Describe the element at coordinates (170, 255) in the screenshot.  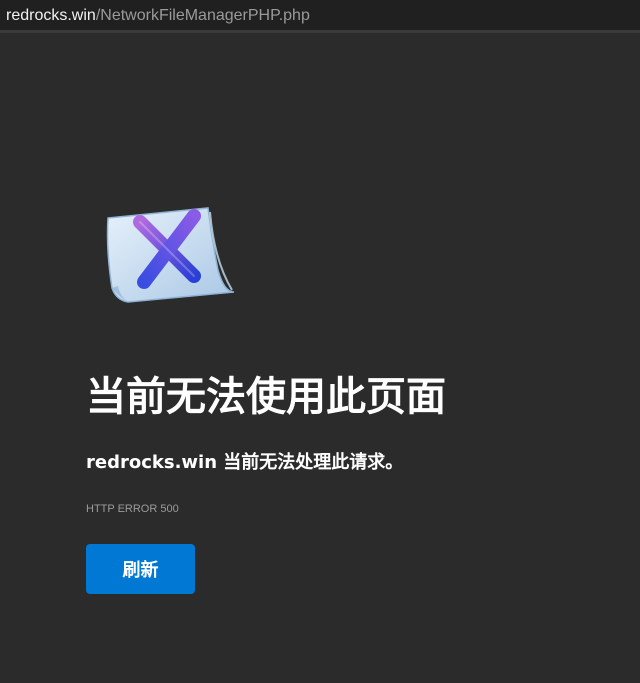
I see `document-error-x-icon` at that location.